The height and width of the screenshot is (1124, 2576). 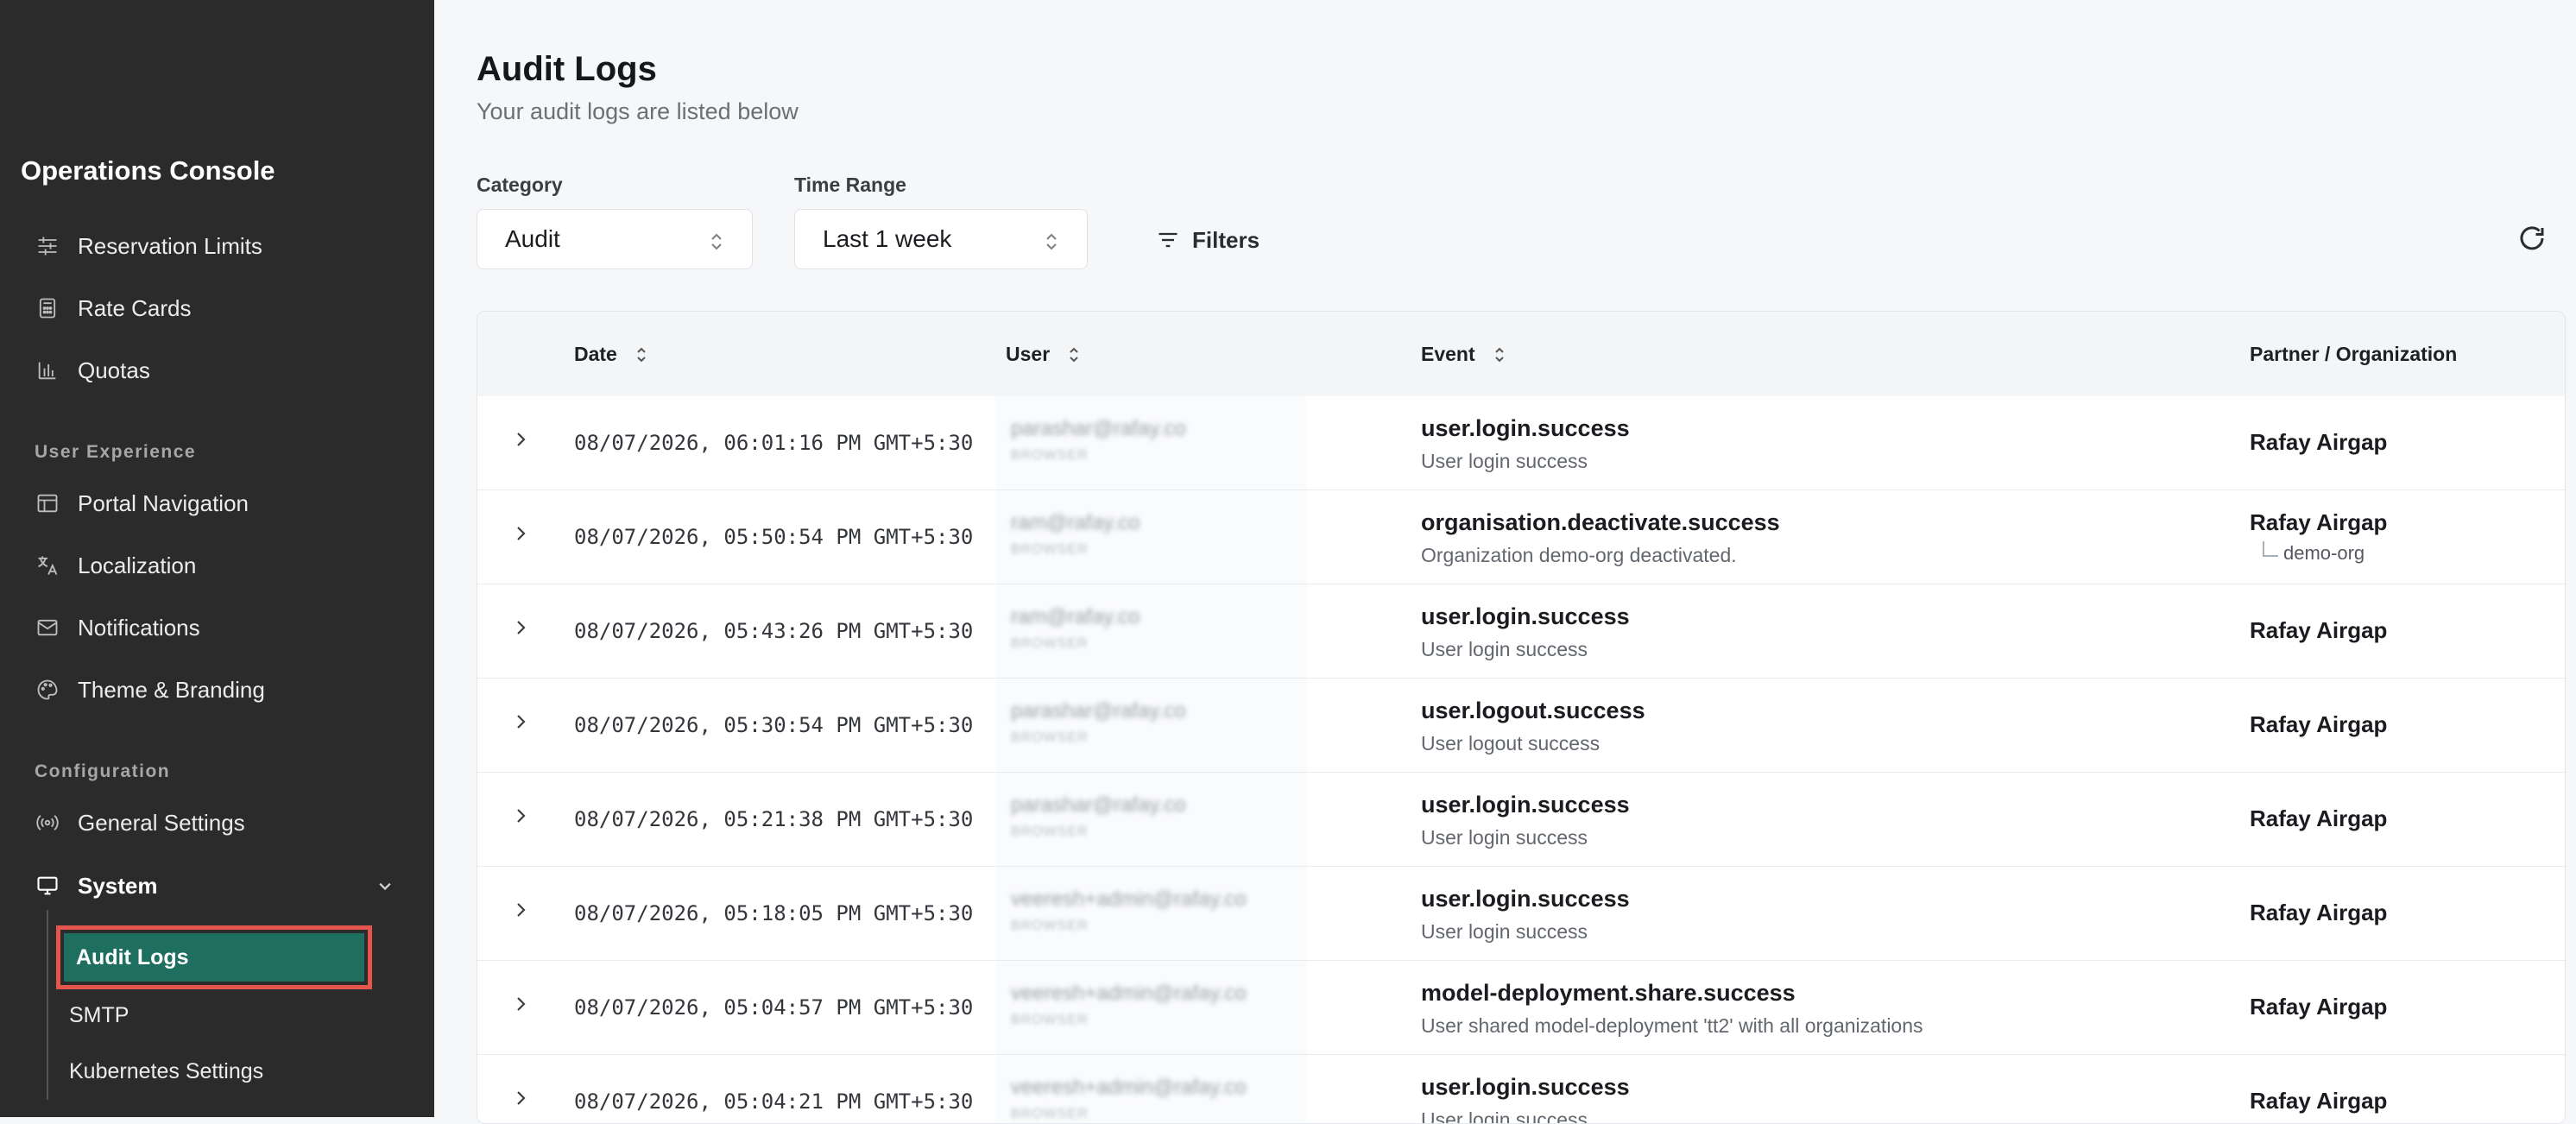 I want to click on row-event: model-deployment.share.success, so click(x=1608, y=993).